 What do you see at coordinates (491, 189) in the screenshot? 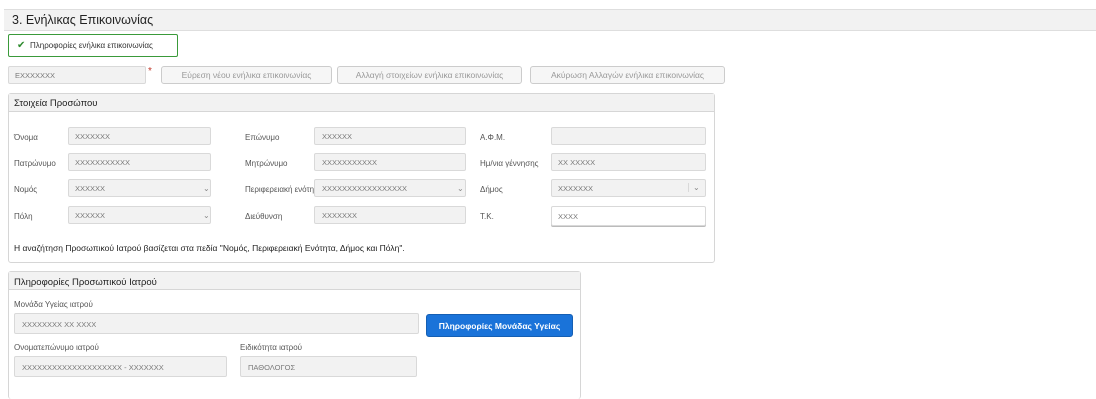
I see `municipality-label: Δήμος` at bounding box center [491, 189].